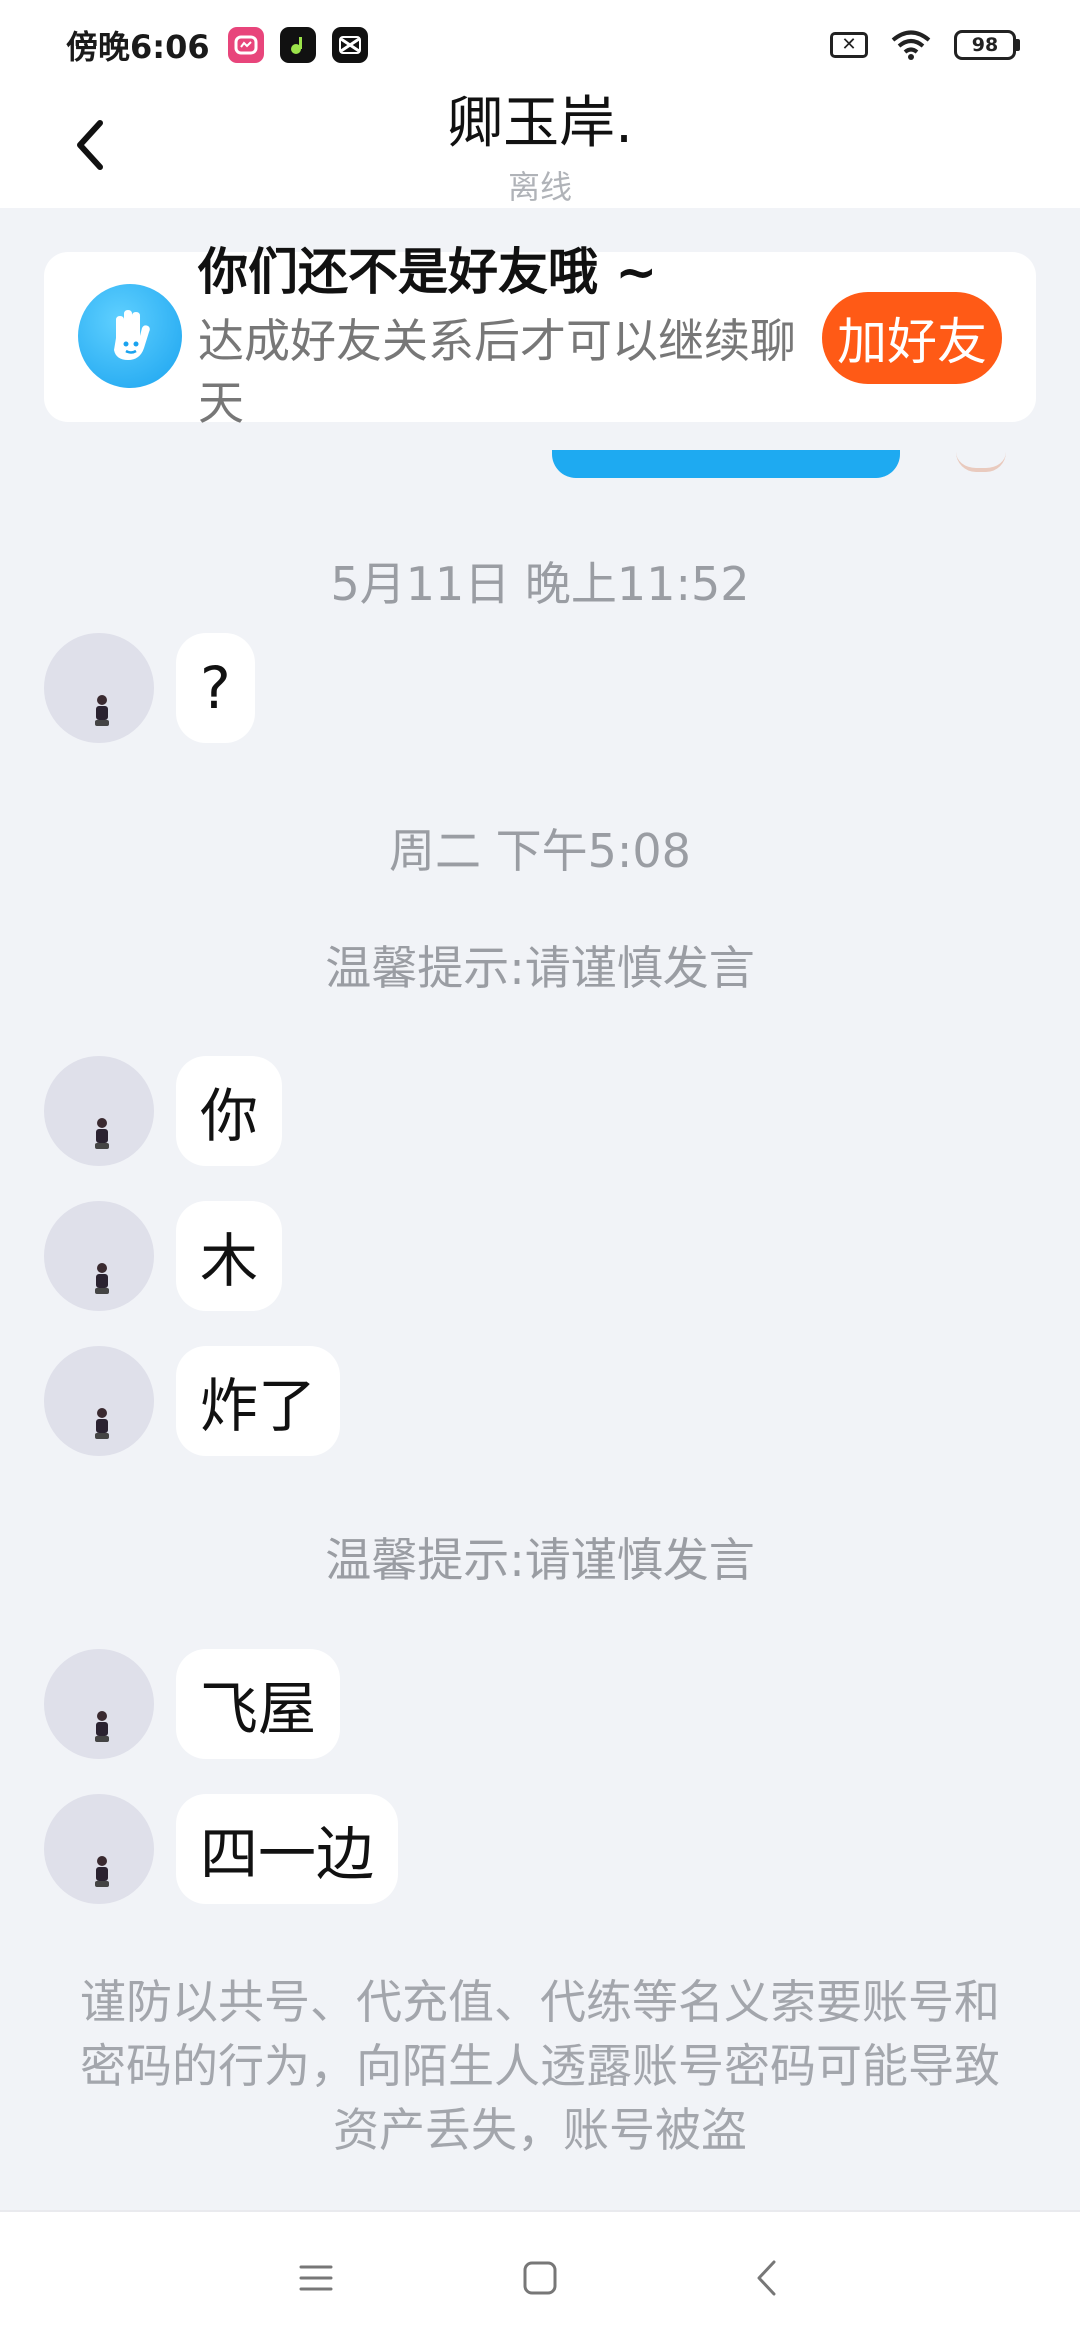 The width and height of the screenshot is (1080, 2340). I want to click on message-row: 炸了, so click(192, 1401).